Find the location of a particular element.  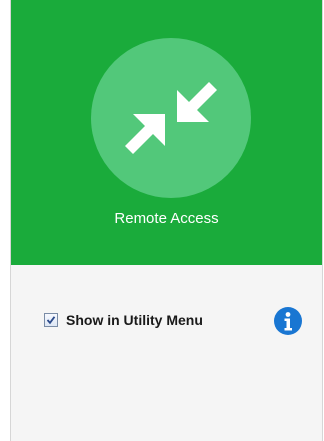

checkmark-icon is located at coordinates (51, 320).